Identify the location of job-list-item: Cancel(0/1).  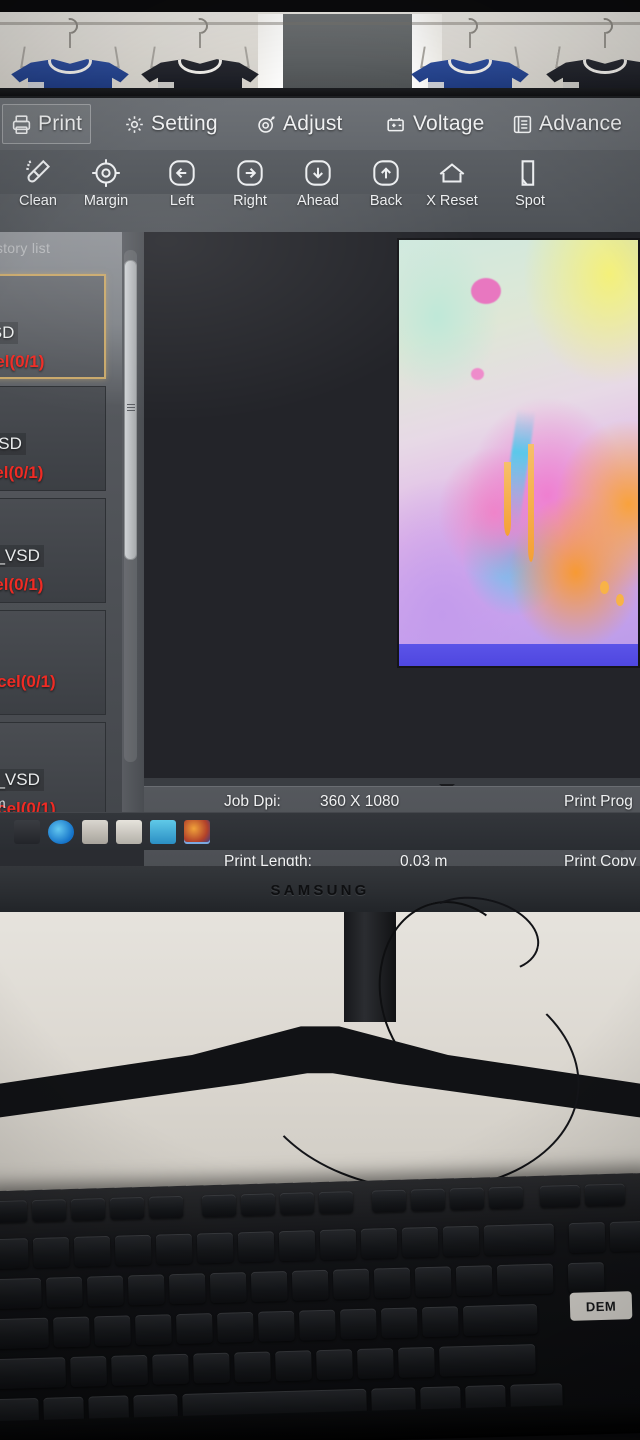
(53, 662).